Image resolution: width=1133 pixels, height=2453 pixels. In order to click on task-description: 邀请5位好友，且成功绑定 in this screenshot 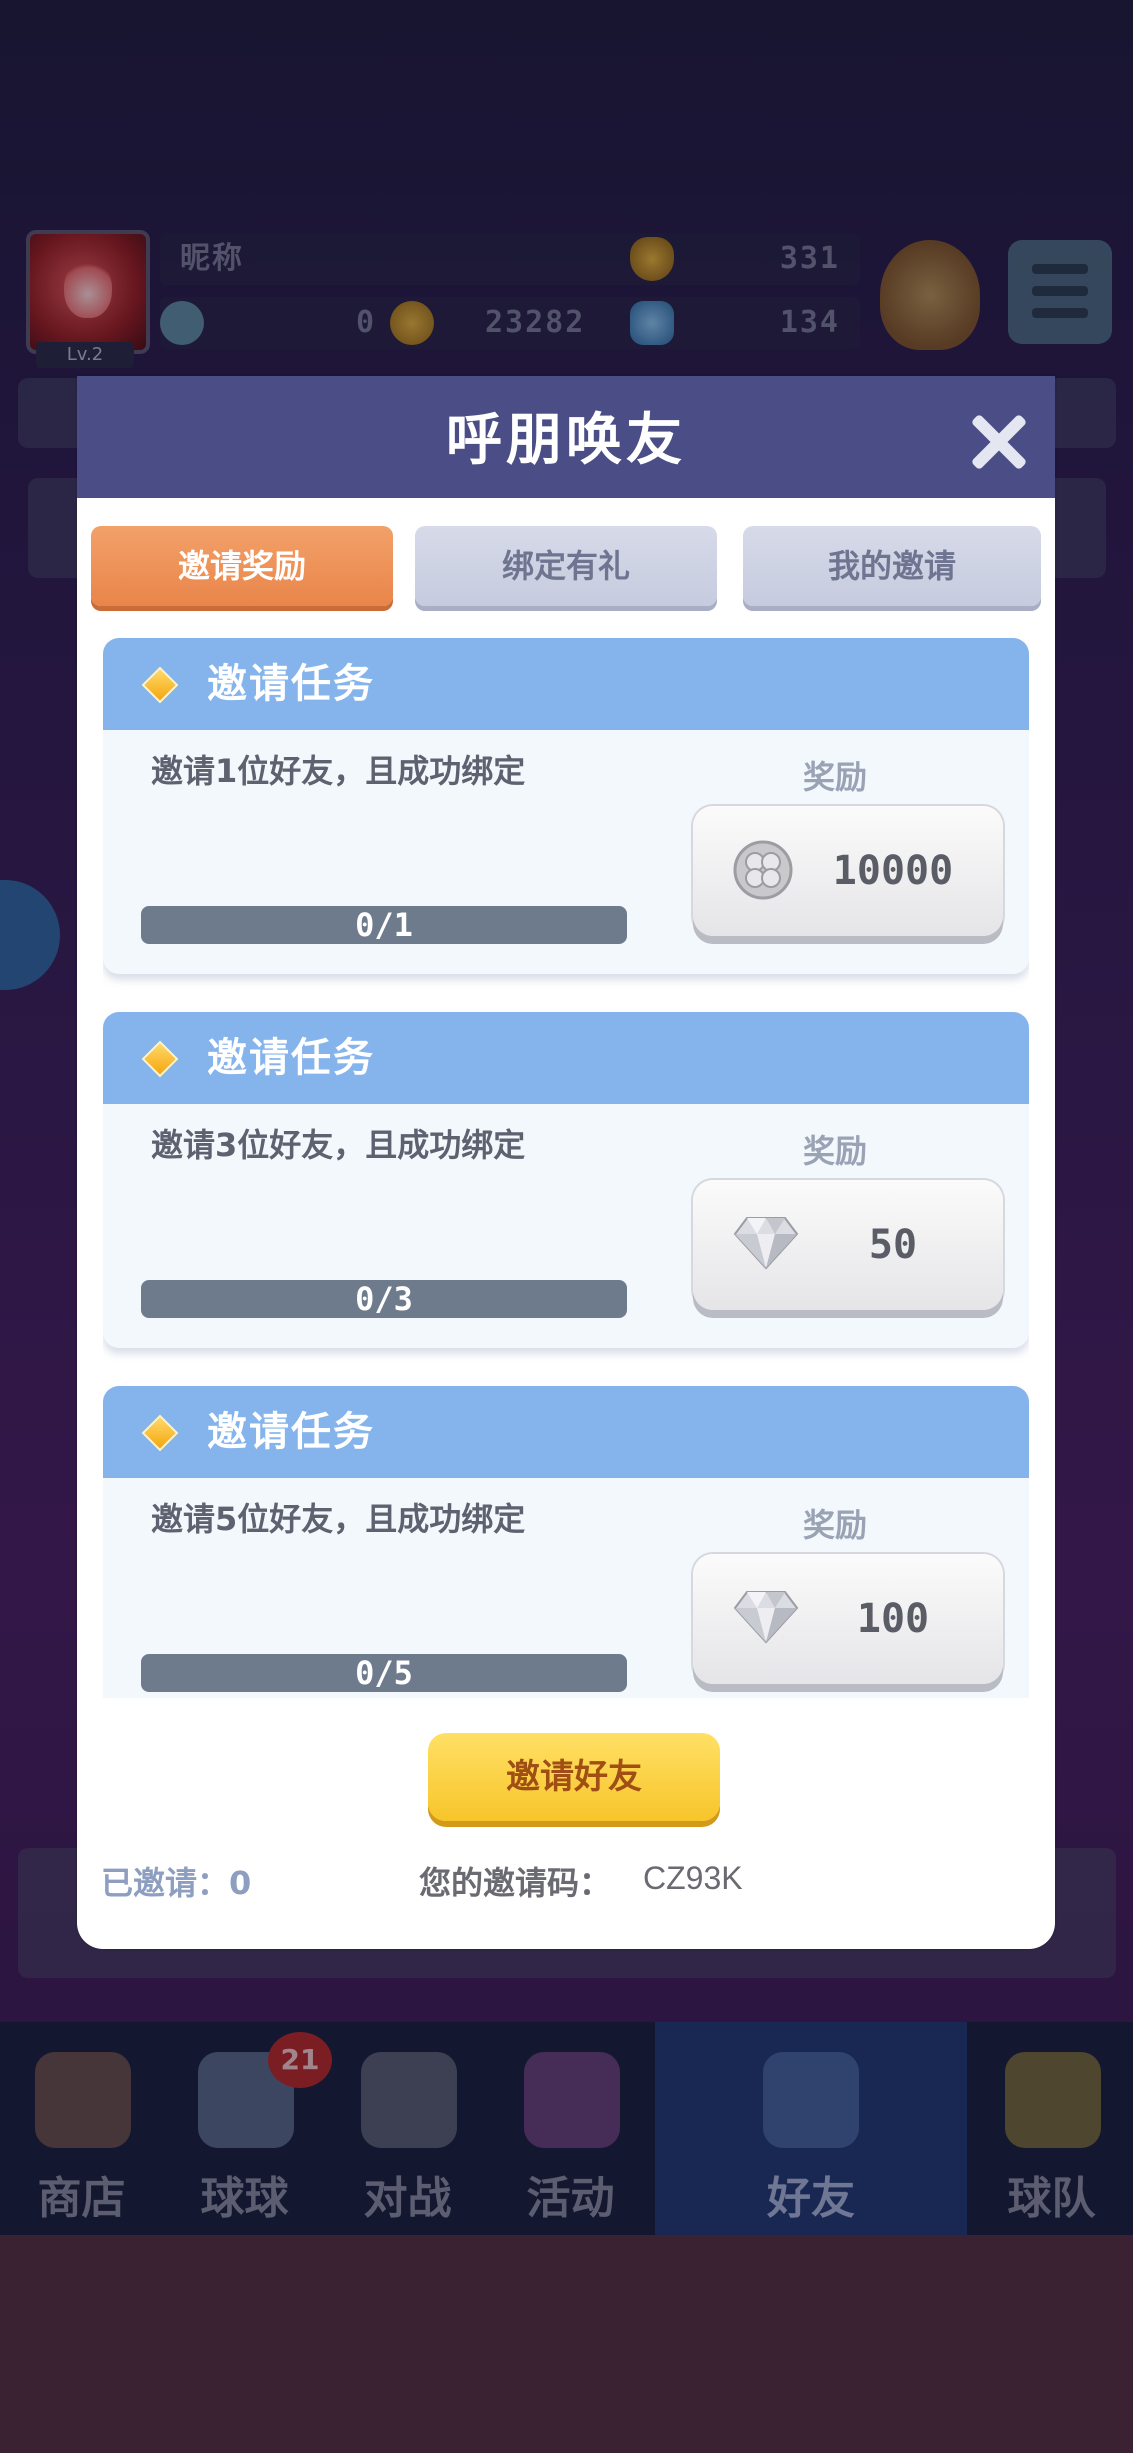, I will do `click(338, 1519)`.